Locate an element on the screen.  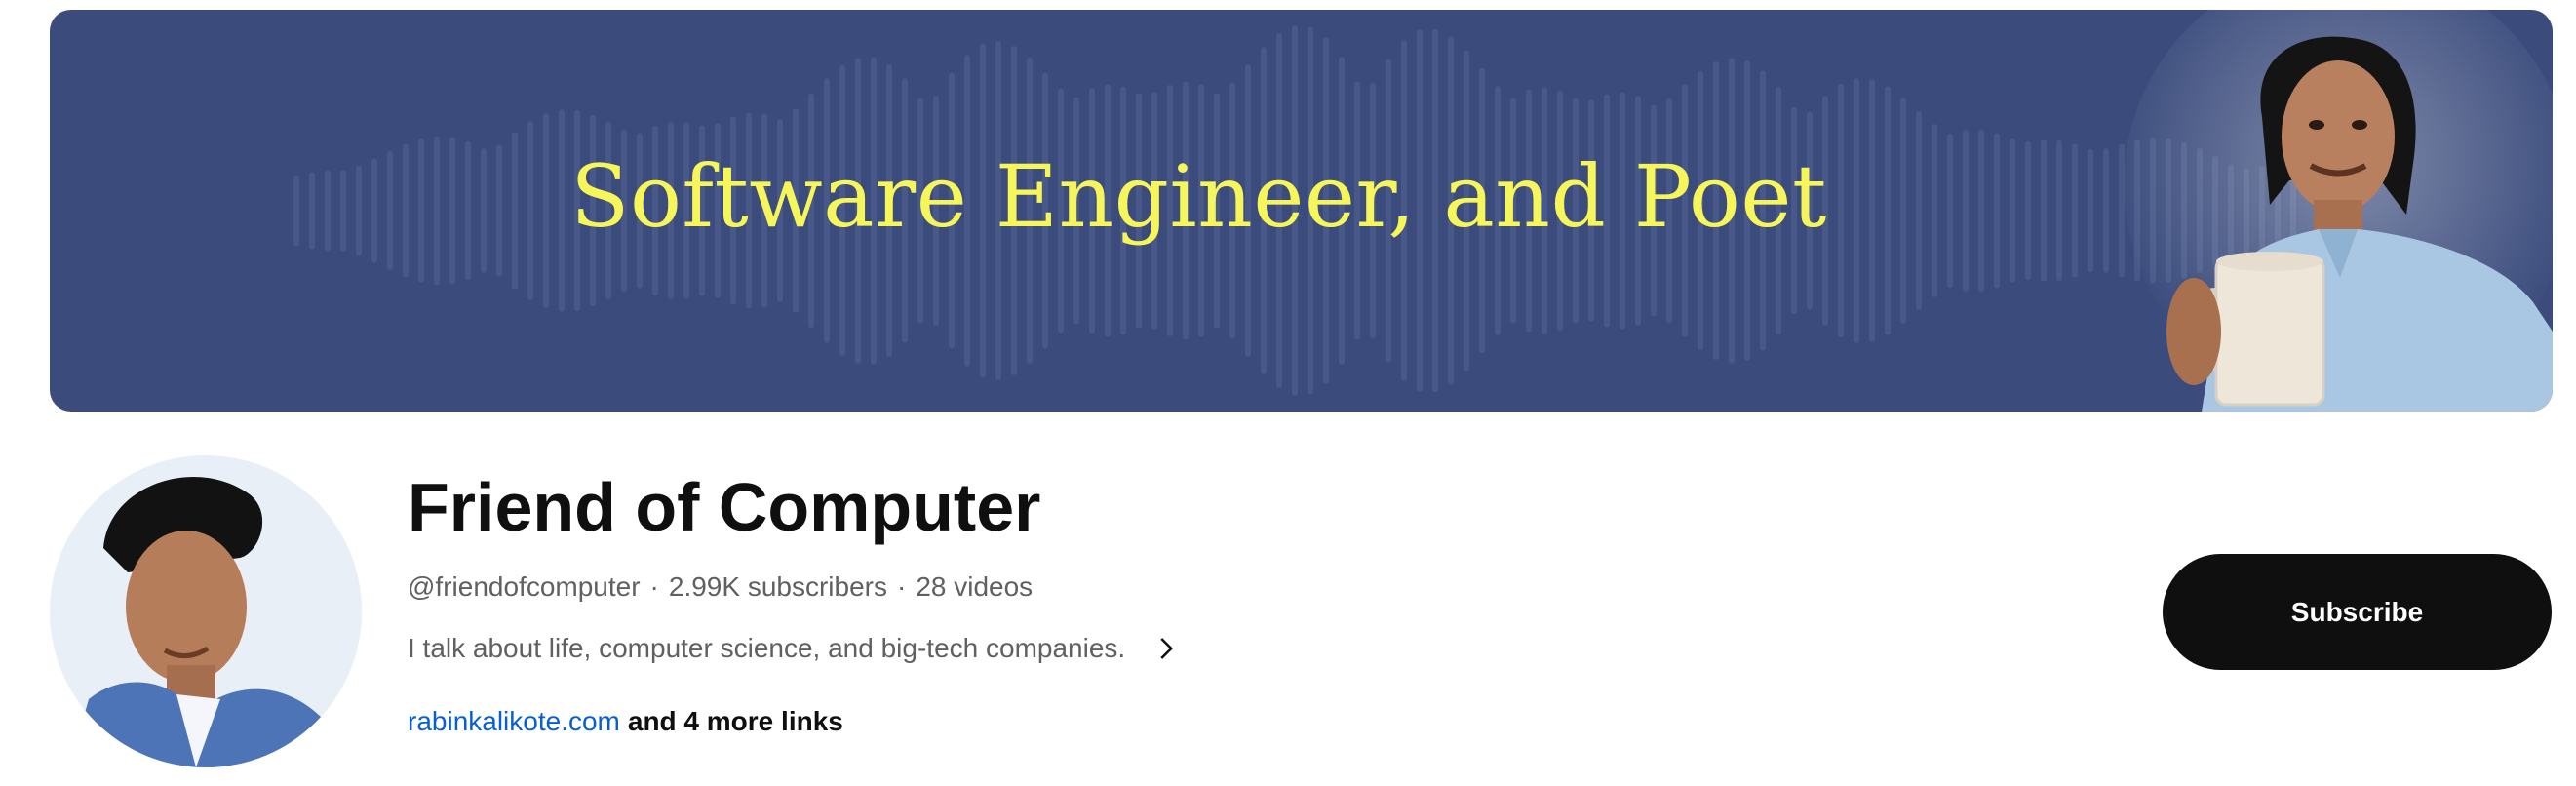
avatar-portrait-image is located at coordinates (206, 611).